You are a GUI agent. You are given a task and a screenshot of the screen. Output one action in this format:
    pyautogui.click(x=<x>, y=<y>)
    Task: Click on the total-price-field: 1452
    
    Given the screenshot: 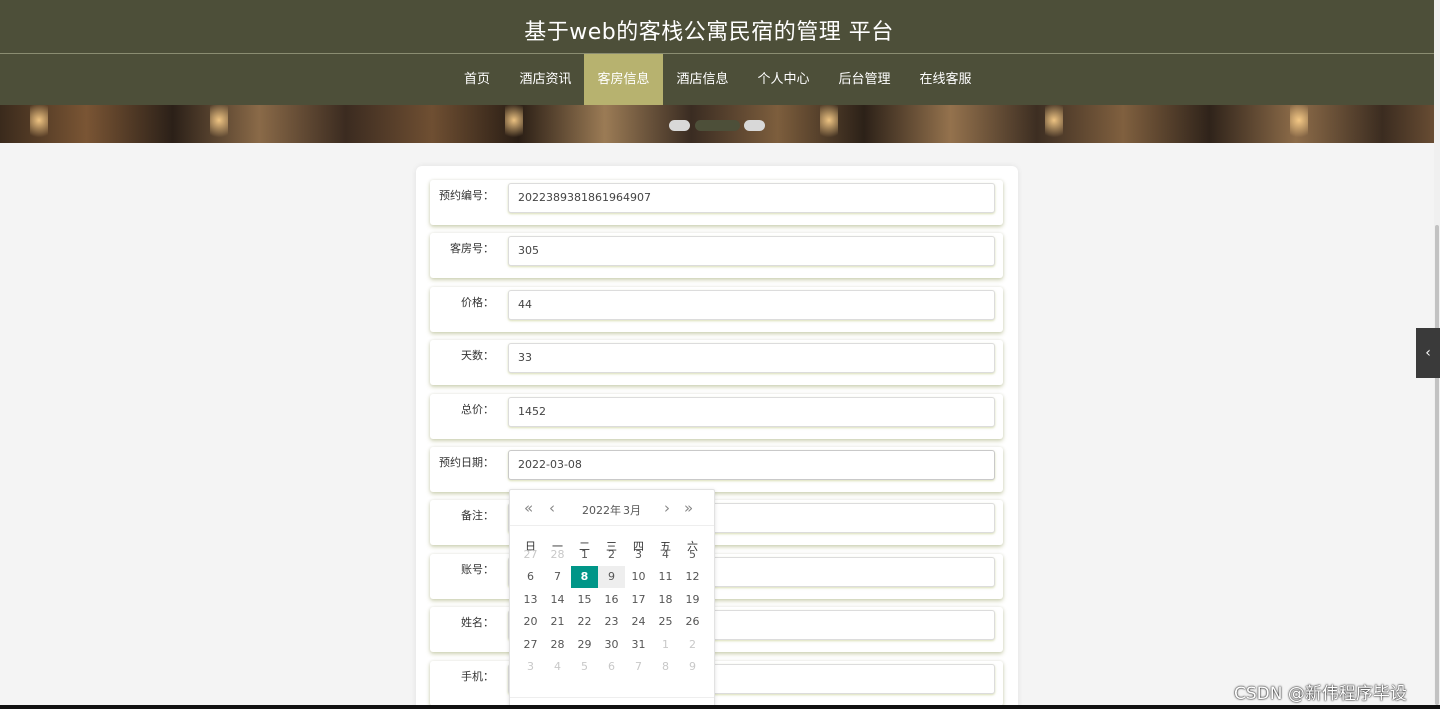 What is the action you would take?
    pyautogui.click(x=751, y=412)
    